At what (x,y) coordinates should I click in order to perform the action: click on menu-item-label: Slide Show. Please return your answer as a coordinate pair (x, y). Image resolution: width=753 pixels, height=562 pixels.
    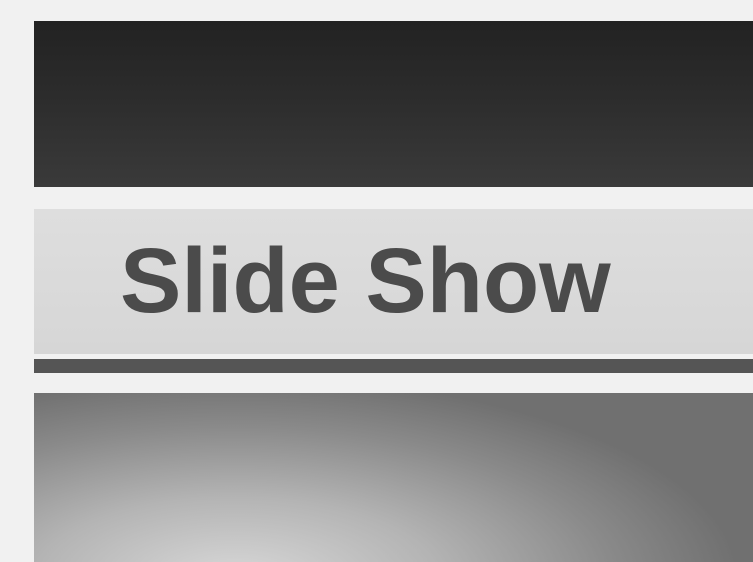
    Looking at the image, I should click on (365, 281).